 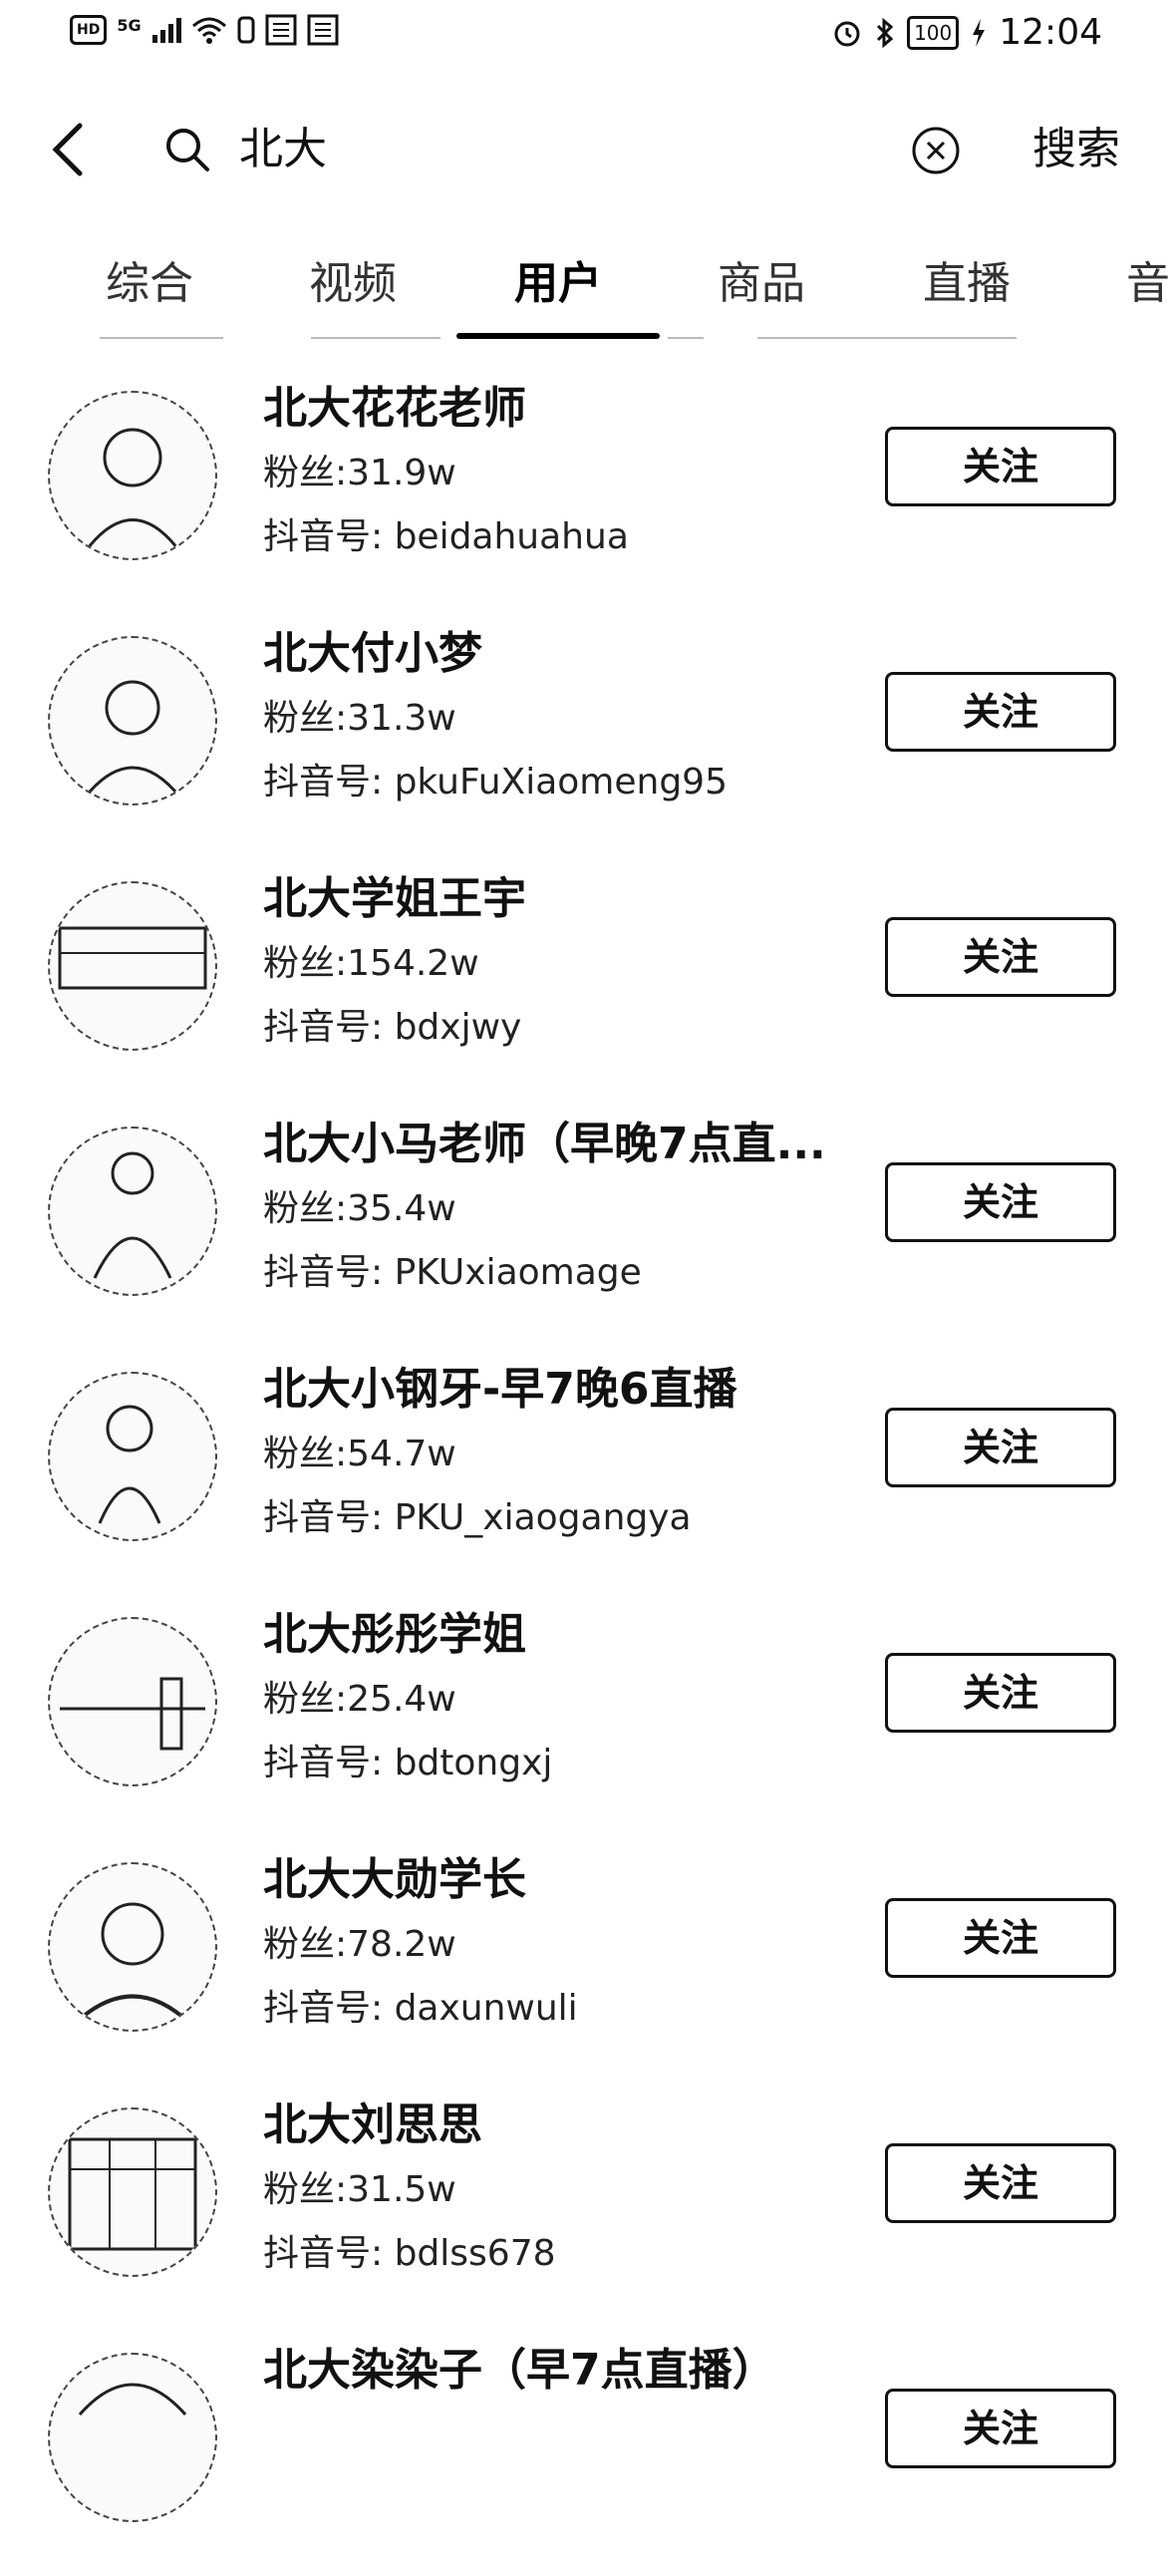 What do you see at coordinates (847, 33) in the screenshot?
I see `alarm-icon` at bounding box center [847, 33].